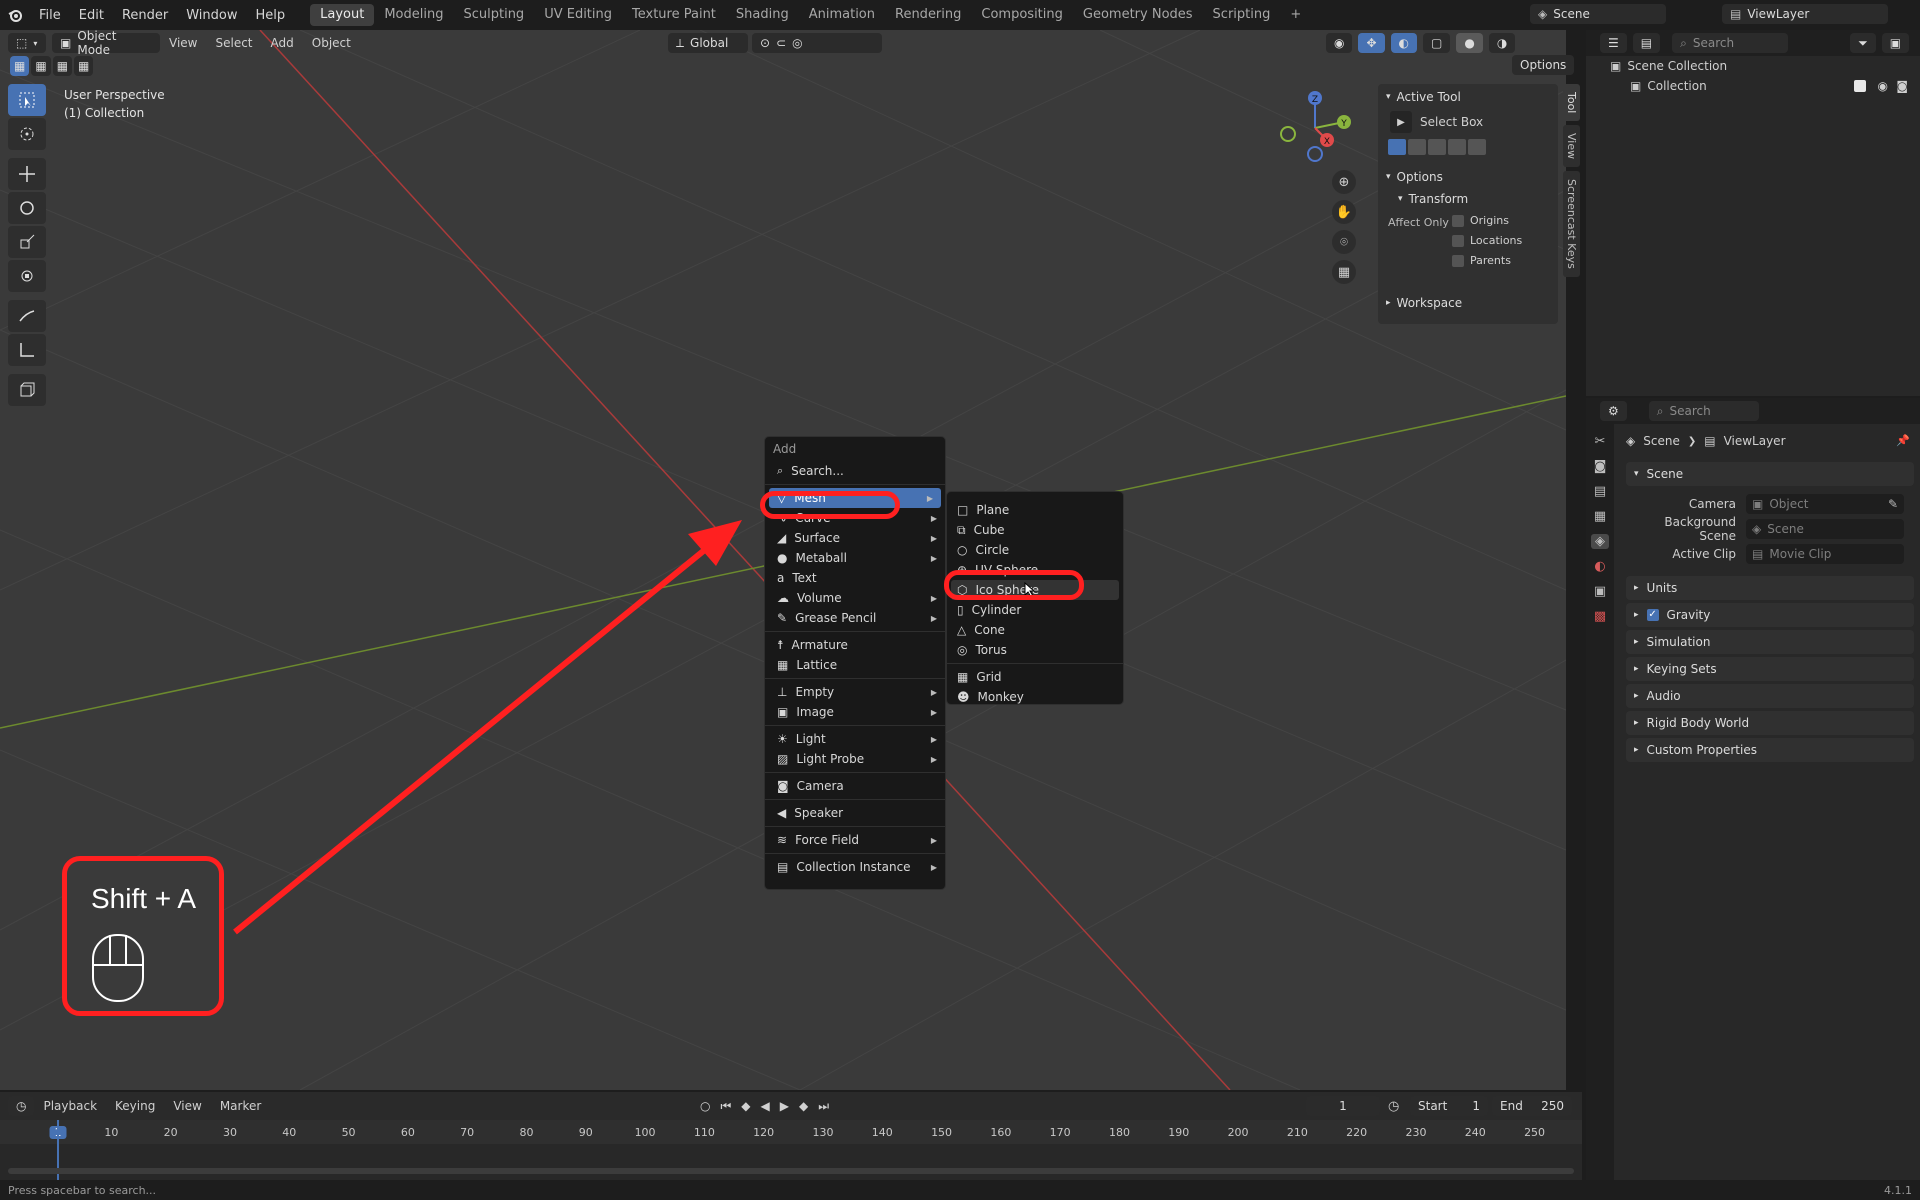  Describe the element at coordinates (1600, 591) in the screenshot. I see `collection-properties-icon: ▣` at that location.